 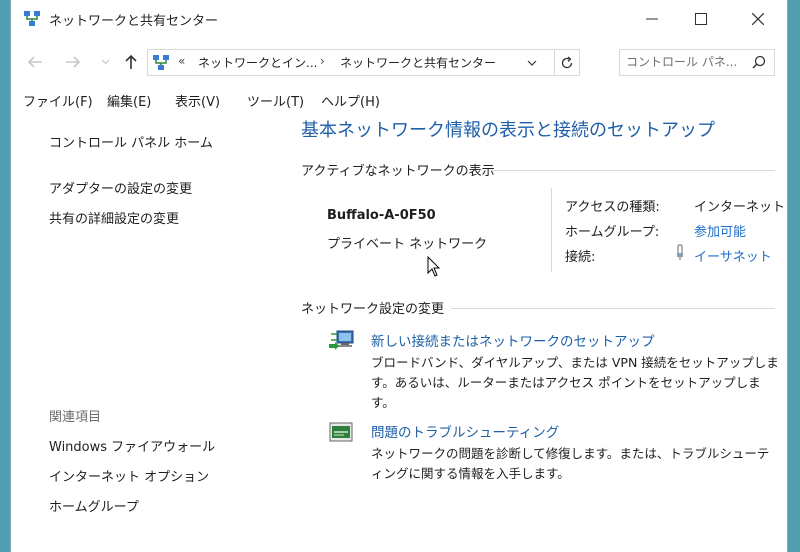 I want to click on minimize-icon, so click(x=652, y=19).